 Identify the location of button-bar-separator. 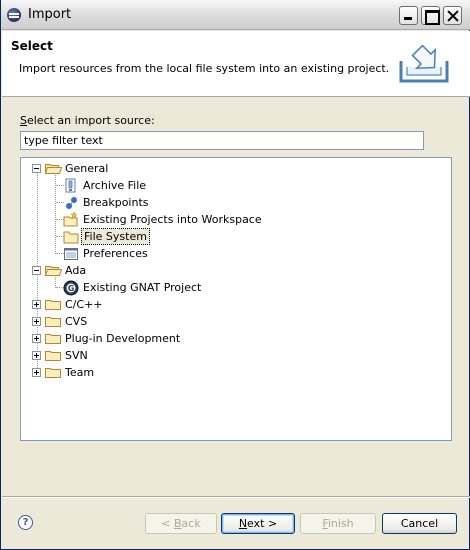
(236, 497).